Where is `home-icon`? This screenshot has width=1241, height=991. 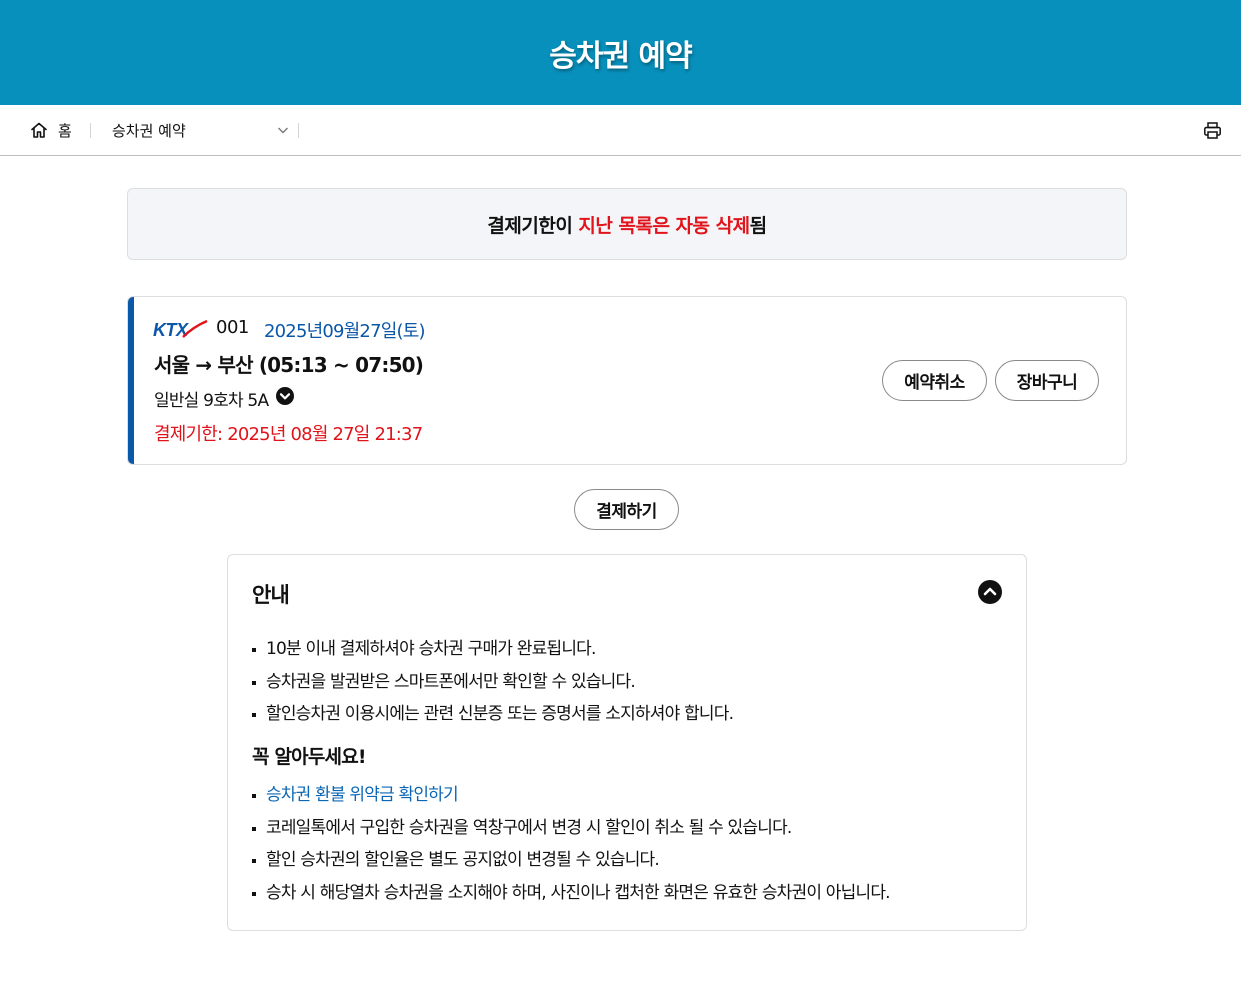
home-icon is located at coordinates (39, 130).